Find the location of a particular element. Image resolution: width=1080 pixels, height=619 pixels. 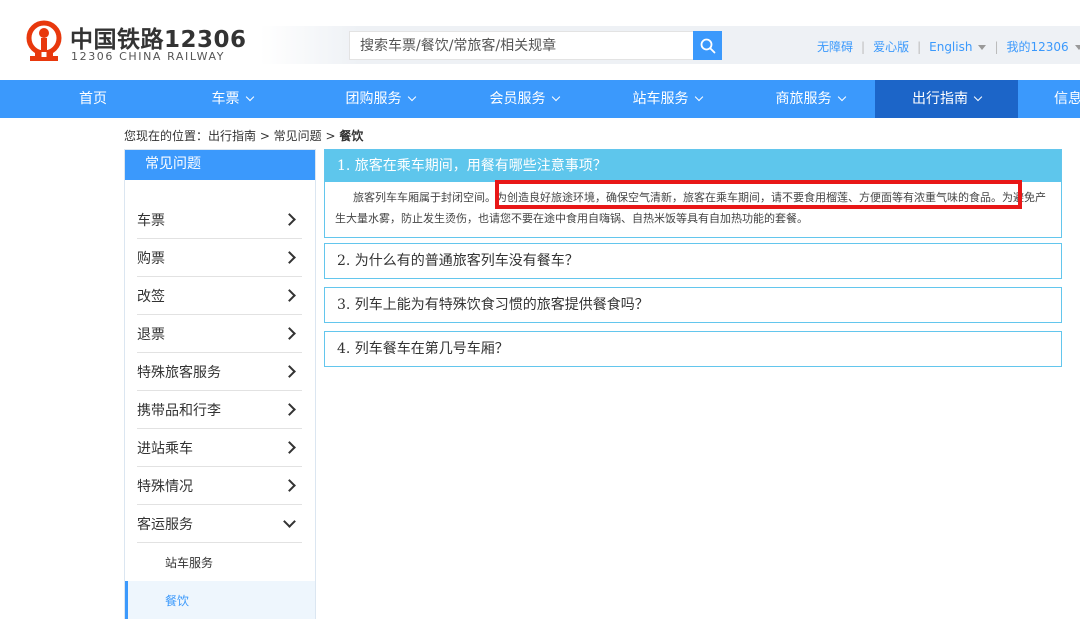

sidebar-item-special-passengers: 特殊旅客服务 is located at coordinates (219, 372).